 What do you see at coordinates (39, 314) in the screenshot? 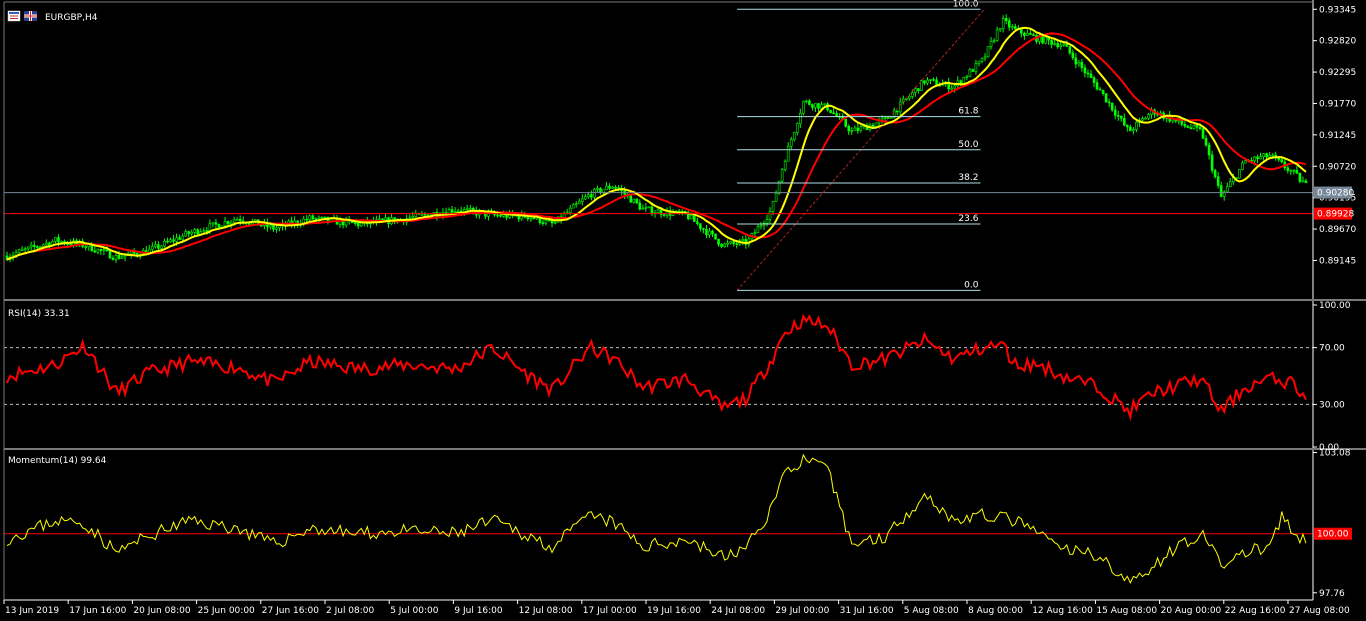
I see `rsi-title: RSI(14) 33.31` at bounding box center [39, 314].